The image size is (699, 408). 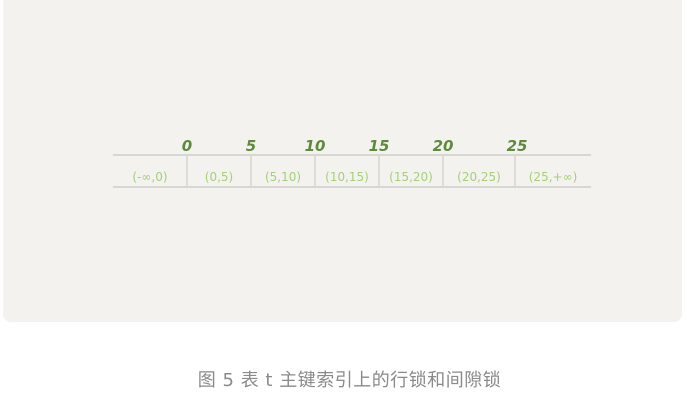 What do you see at coordinates (553, 177) in the screenshot?
I see `interval-25-pos-inf: (25,+∞)` at bounding box center [553, 177].